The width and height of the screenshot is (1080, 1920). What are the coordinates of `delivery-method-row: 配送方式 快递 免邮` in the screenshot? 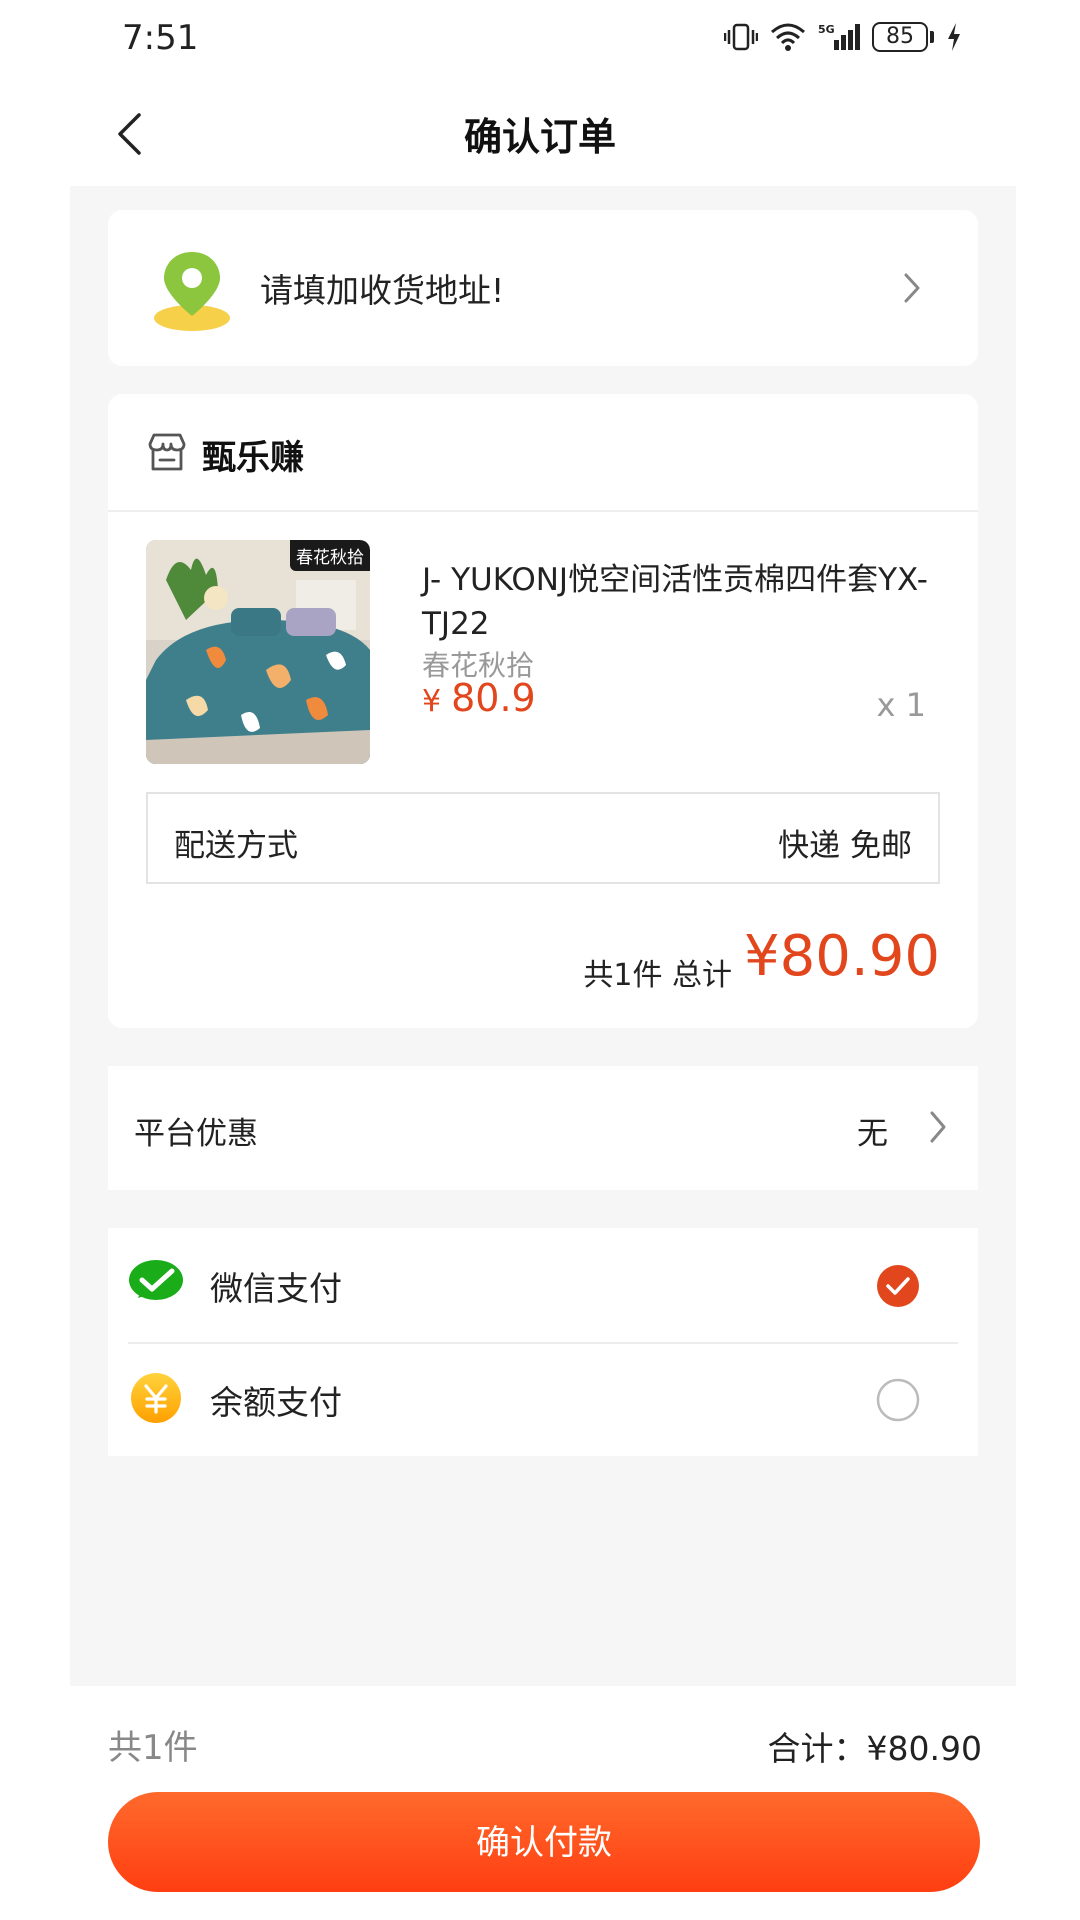 It's located at (543, 838).